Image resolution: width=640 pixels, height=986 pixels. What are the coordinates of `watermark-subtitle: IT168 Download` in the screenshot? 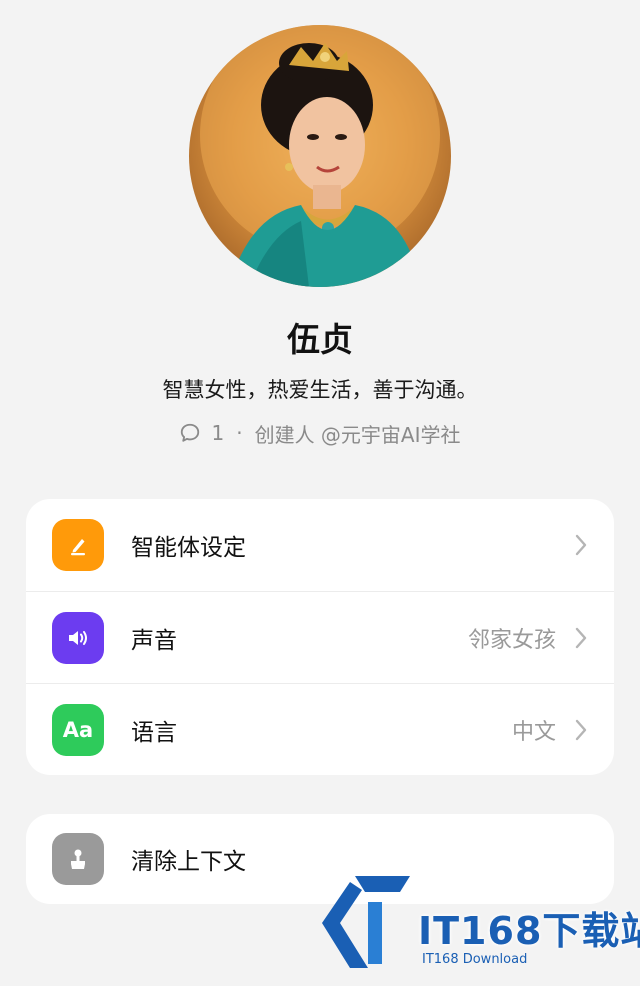 It's located at (475, 959).